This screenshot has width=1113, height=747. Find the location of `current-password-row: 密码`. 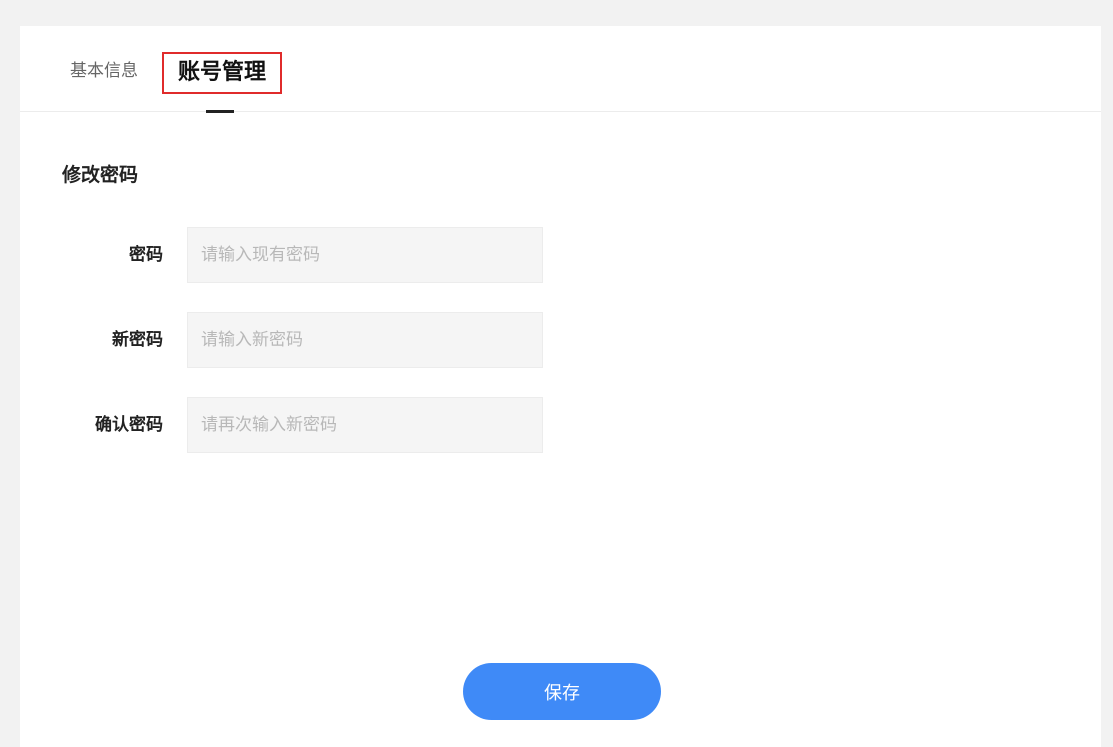

current-password-row: 密码 is located at coordinates (320, 255).